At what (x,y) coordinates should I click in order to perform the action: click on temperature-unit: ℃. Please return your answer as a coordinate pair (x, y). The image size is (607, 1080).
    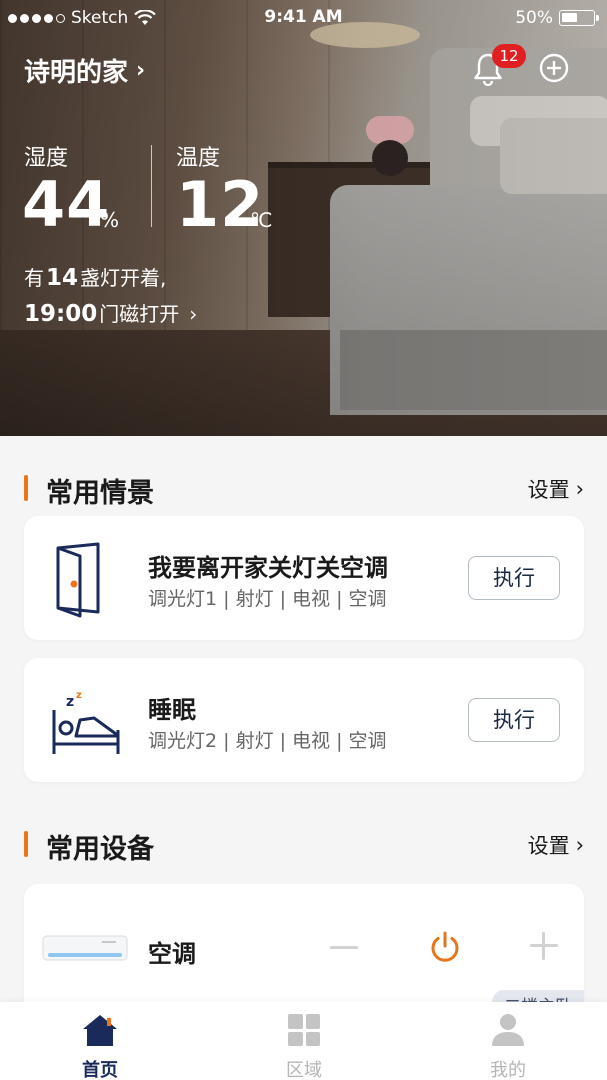
    Looking at the image, I should click on (261, 220).